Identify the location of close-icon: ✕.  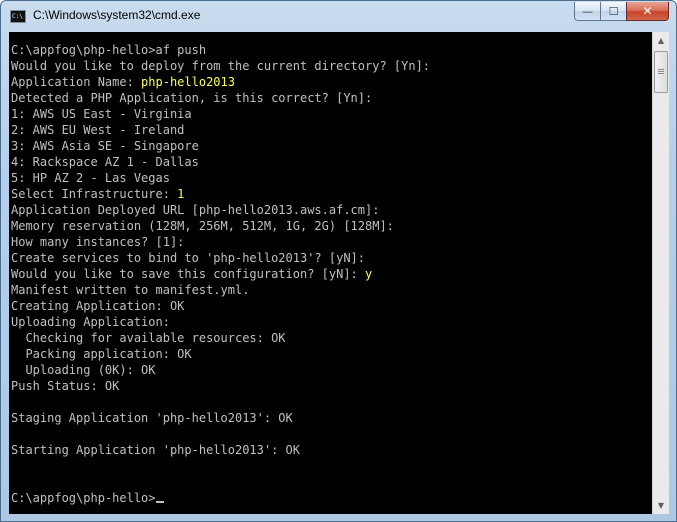
(647, 11).